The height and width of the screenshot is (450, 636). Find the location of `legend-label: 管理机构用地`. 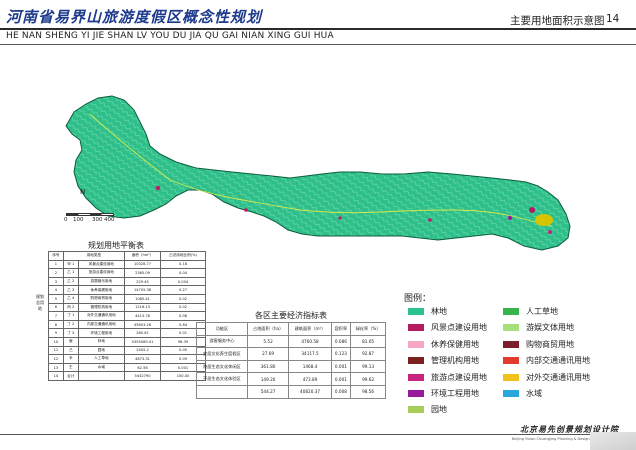

legend-label: 管理机构用地 is located at coordinates (455, 361).